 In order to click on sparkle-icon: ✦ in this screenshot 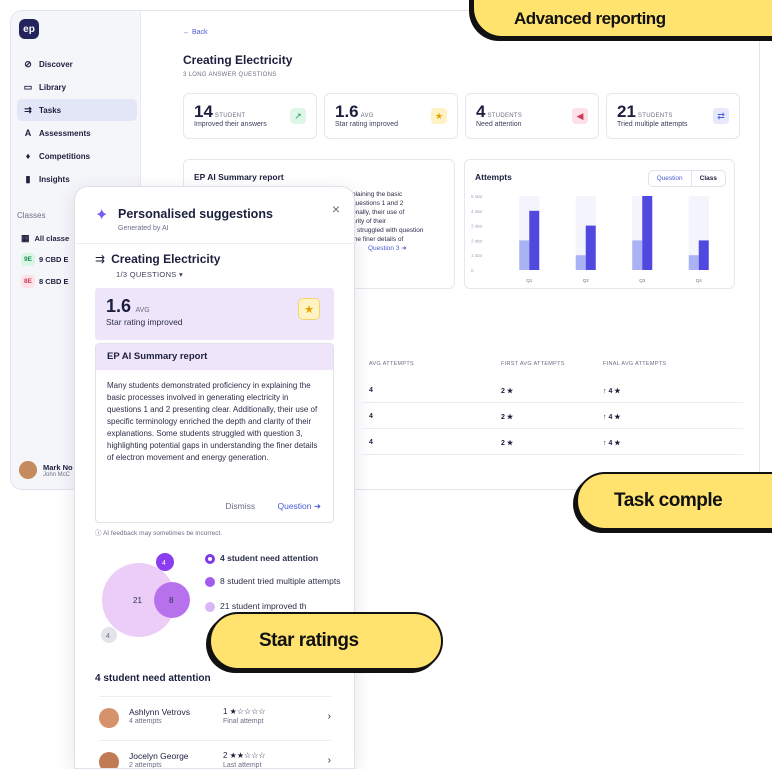, I will do `click(102, 215)`.